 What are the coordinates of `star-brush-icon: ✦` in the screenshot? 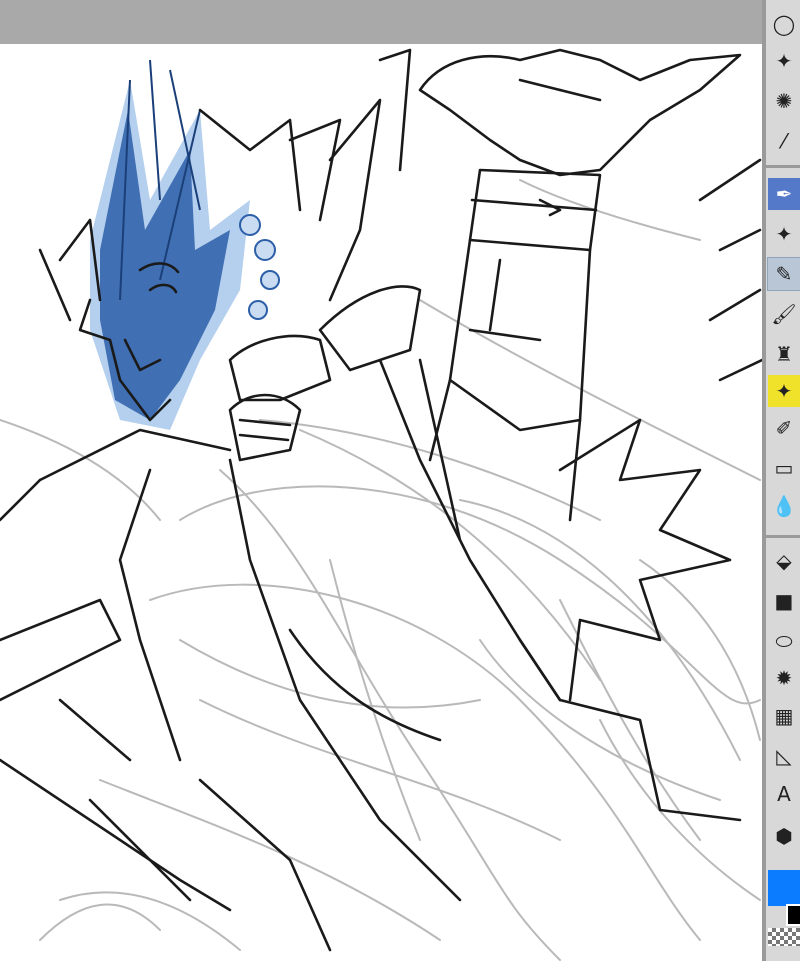 It's located at (784, 234).